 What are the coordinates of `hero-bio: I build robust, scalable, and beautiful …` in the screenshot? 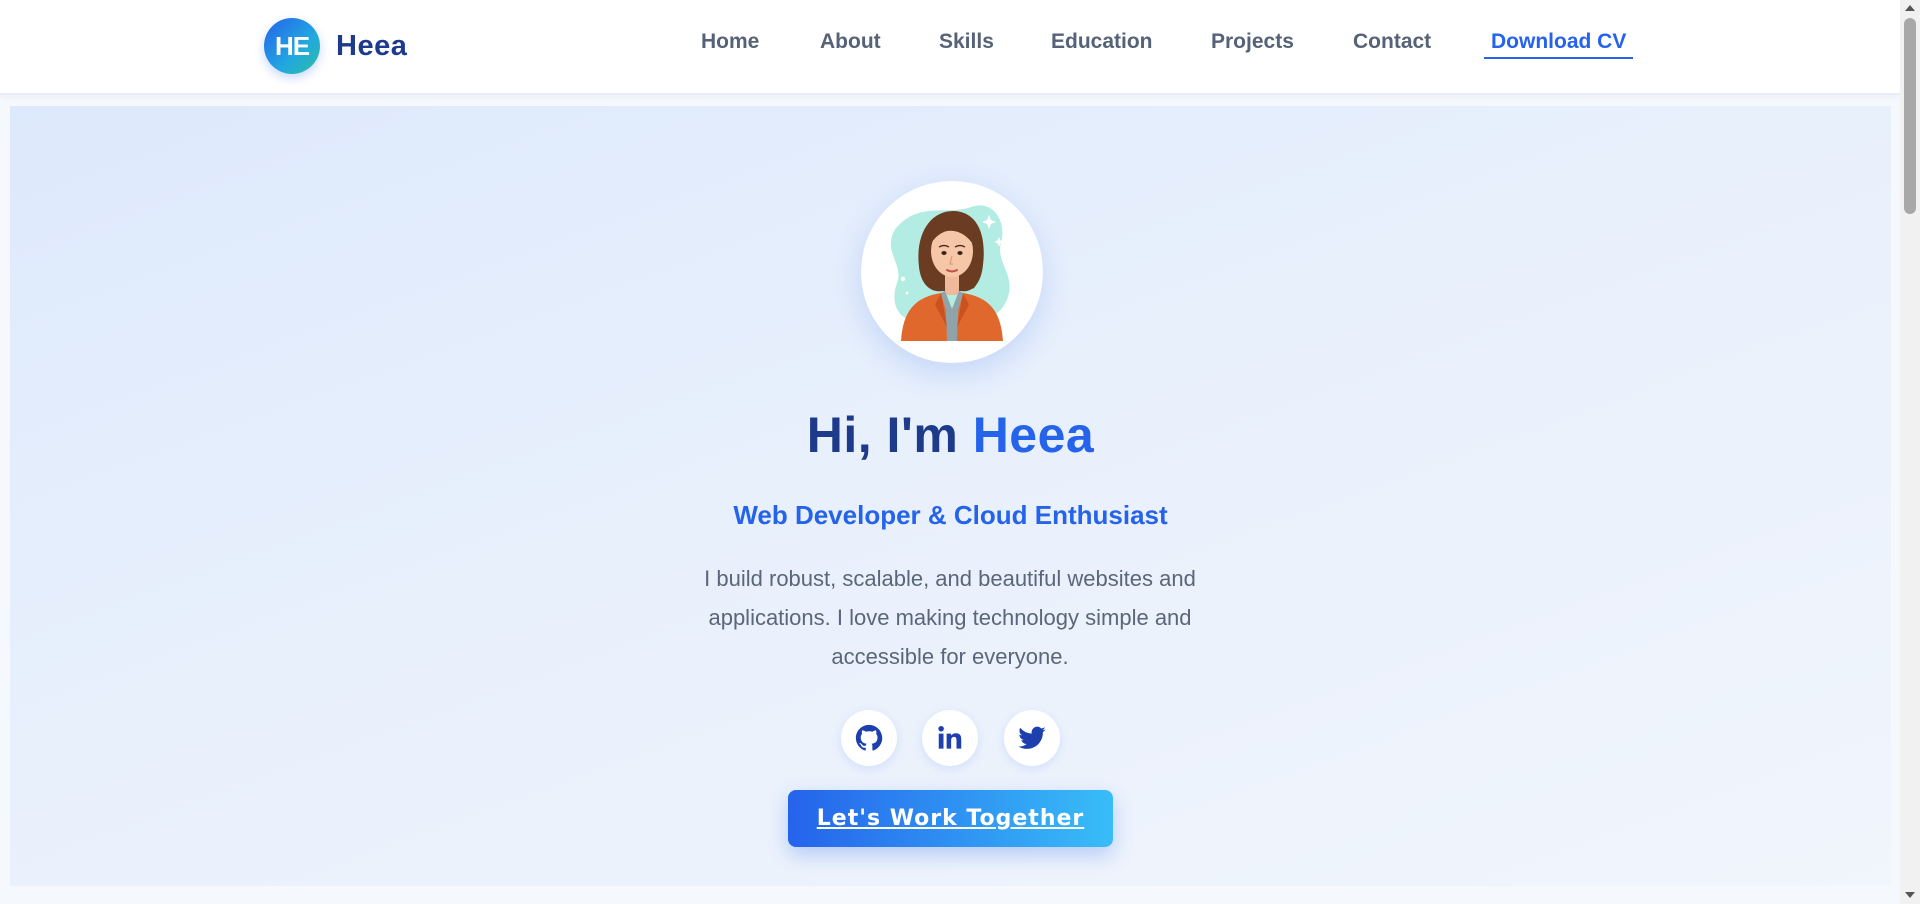 It's located at (950, 617).